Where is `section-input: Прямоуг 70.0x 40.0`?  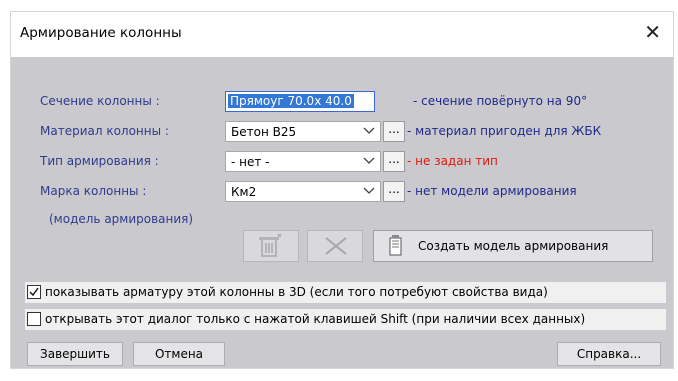 section-input: Прямоуг 70.0x 40.0 is located at coordinates (300, 101).